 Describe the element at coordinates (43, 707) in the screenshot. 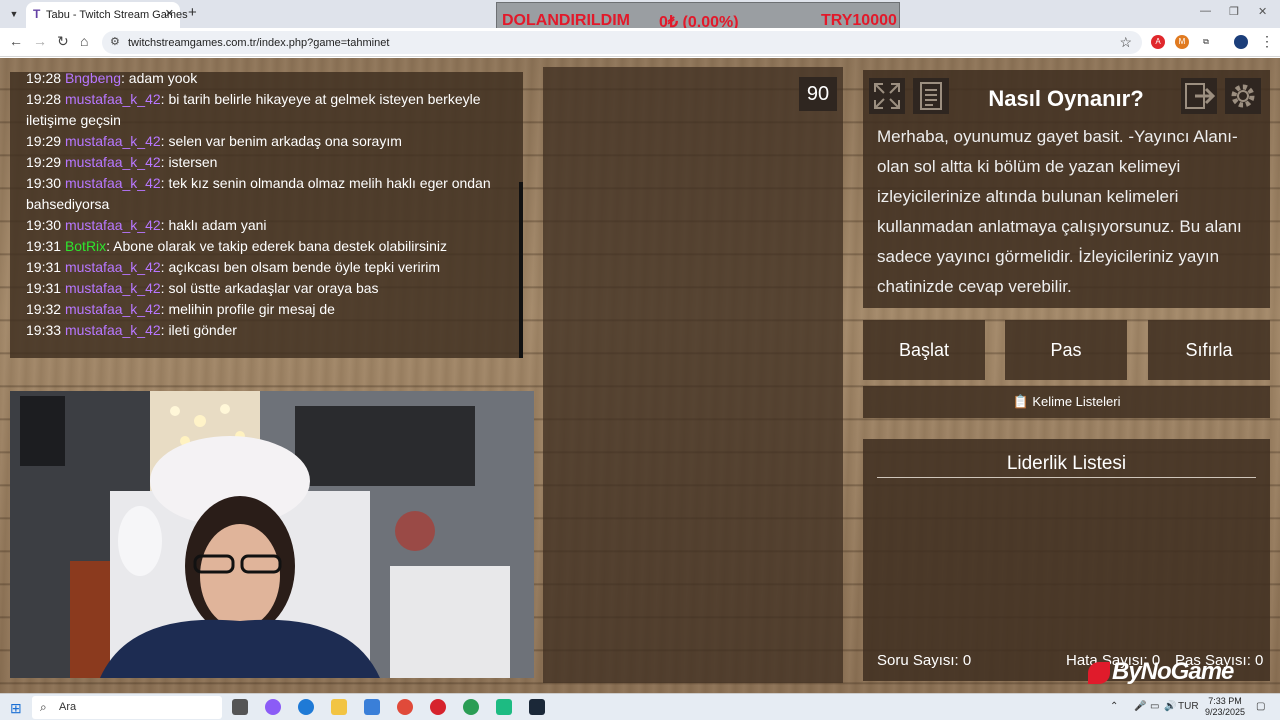

I see `search-icon: ⌕` at that location.